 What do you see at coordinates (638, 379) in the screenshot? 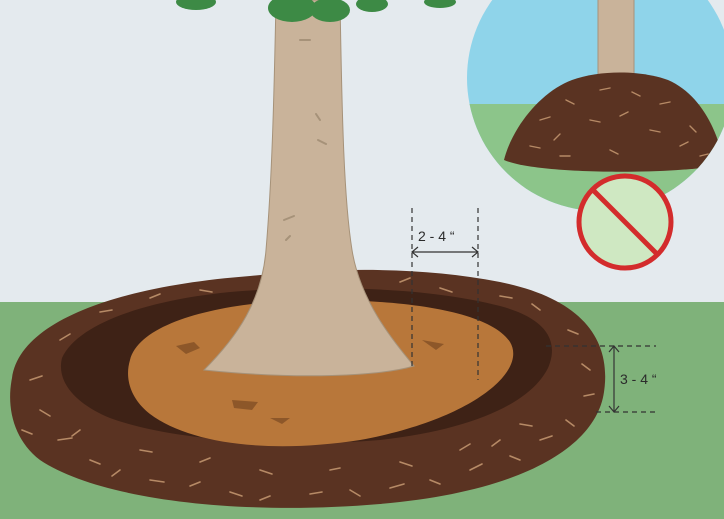
I see `mulch-depth-label: 3 - 4 “` at bounding box center [638, 379].